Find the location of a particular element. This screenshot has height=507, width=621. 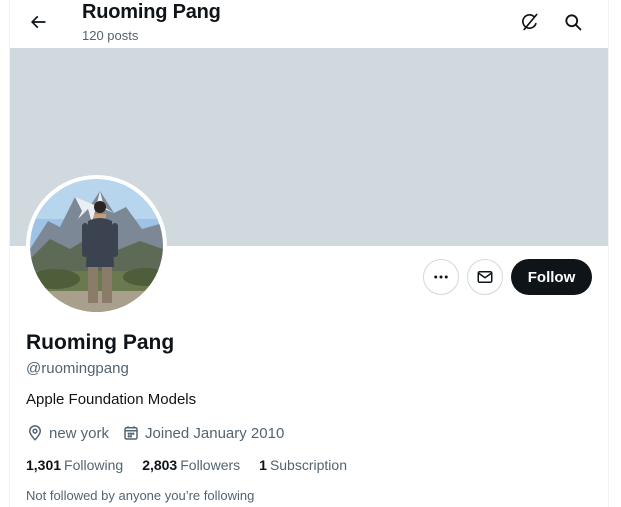

back-button is located at coordinates (38, 22).